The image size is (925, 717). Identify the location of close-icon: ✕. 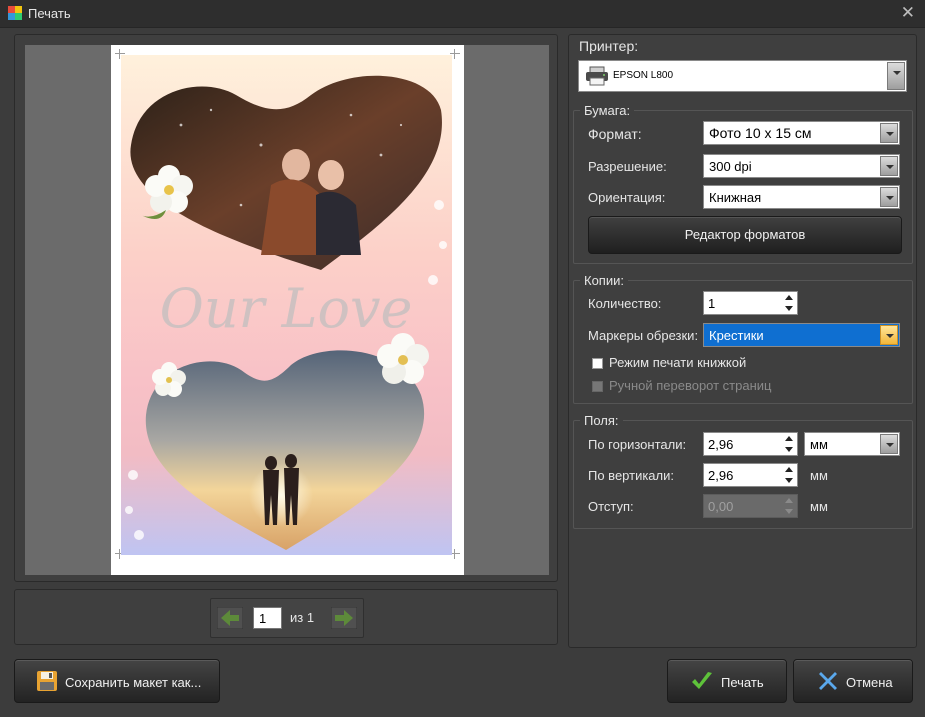
(908, 13).